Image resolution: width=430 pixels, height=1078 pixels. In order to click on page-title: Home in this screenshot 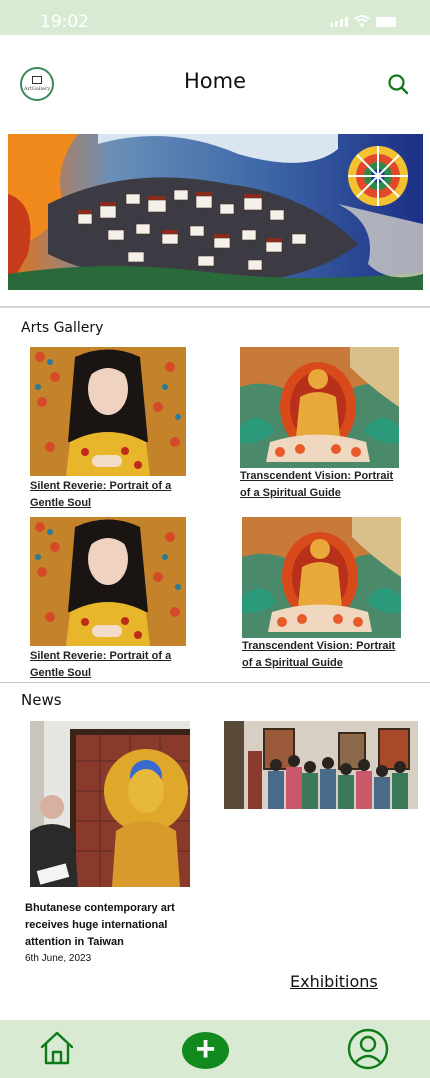, I will do `click(214, 81)`.